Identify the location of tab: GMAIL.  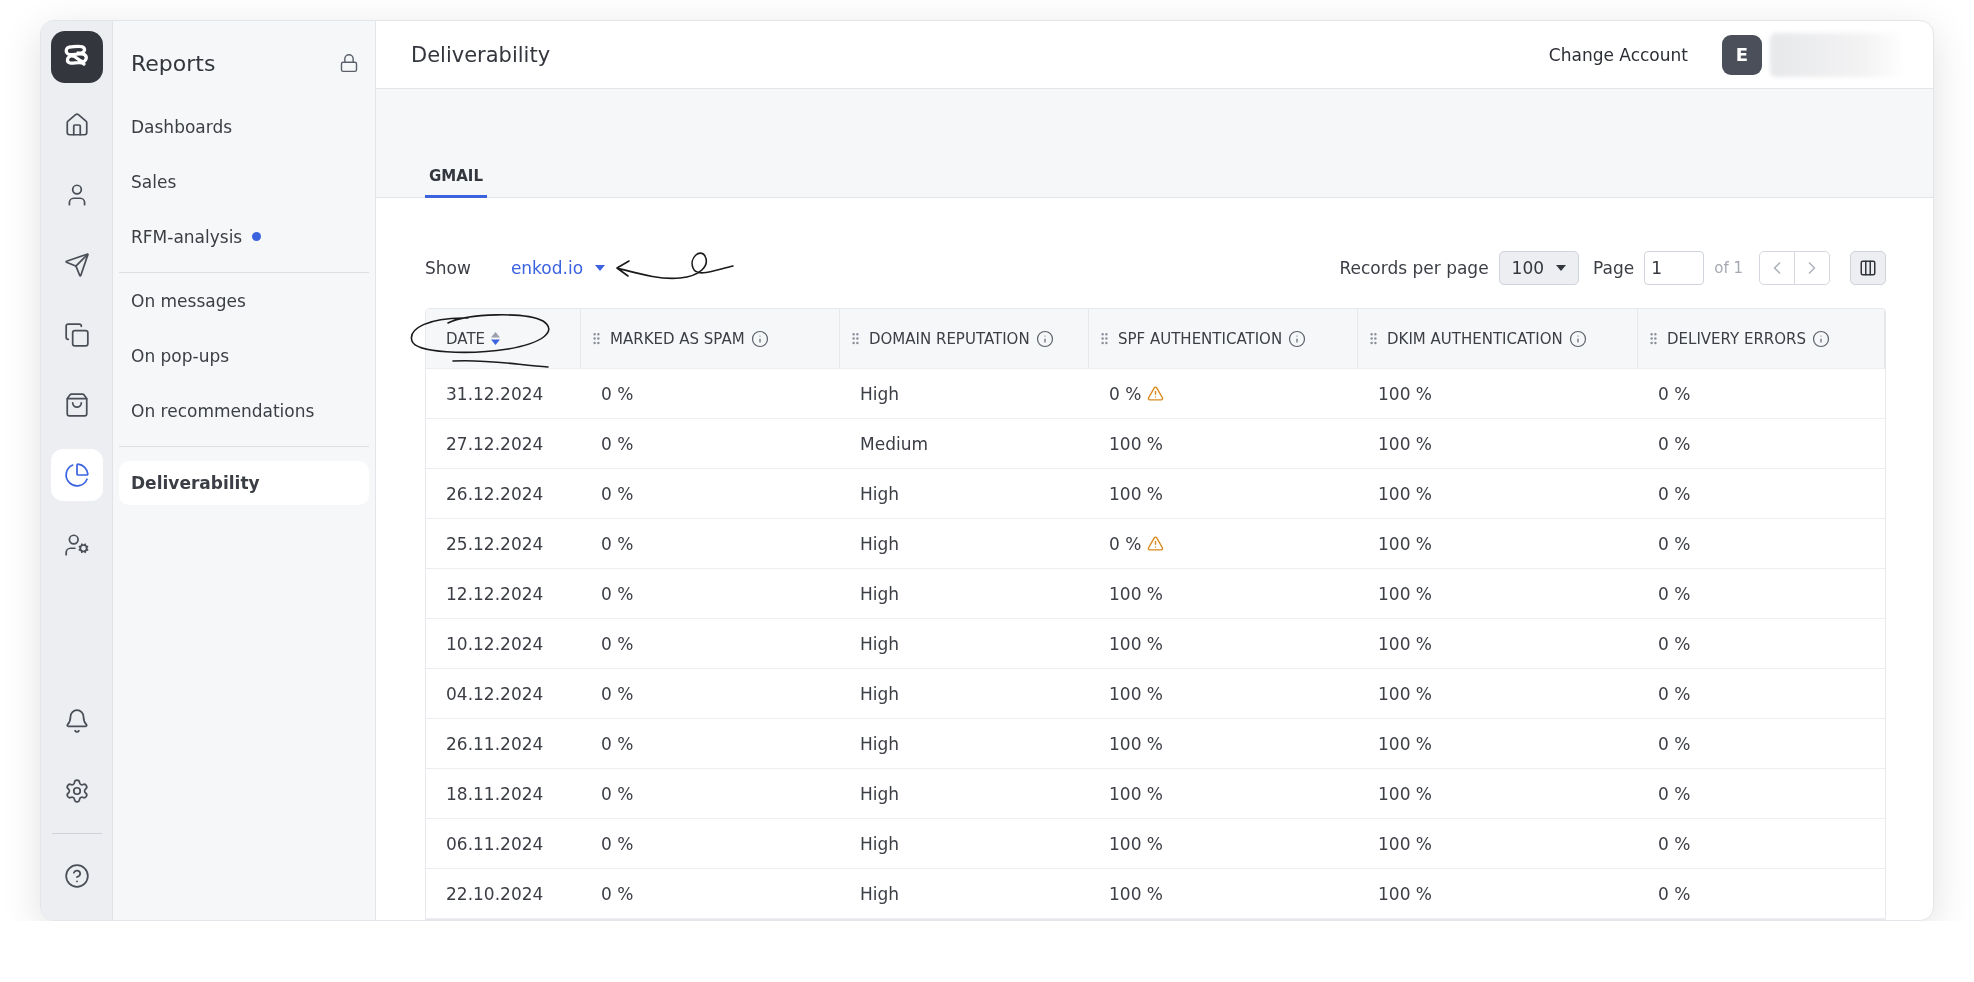
(456, 182).